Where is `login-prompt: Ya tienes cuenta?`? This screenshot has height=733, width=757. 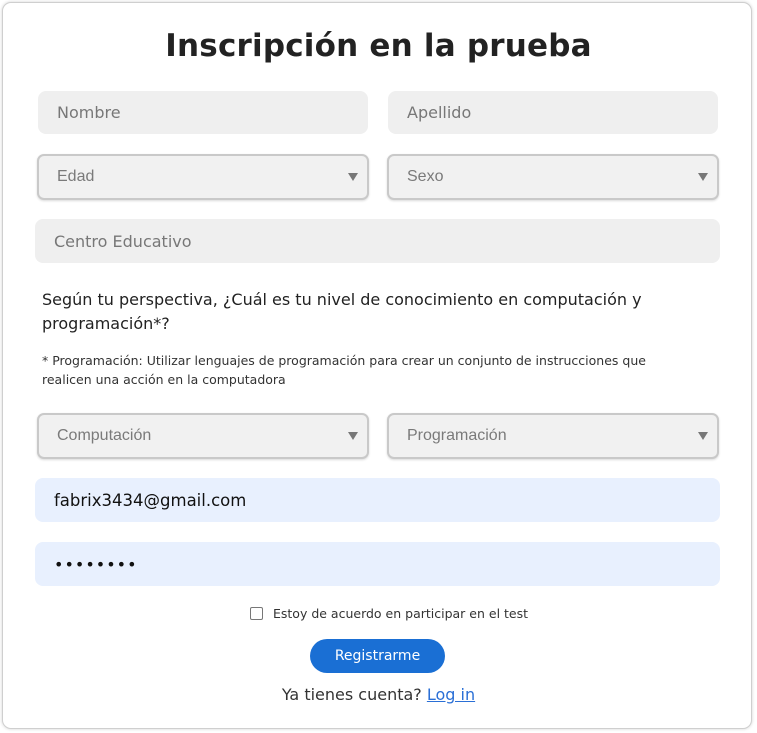
login-prompt: Ya tienes cuenta? is located at coordinates (351, 694).